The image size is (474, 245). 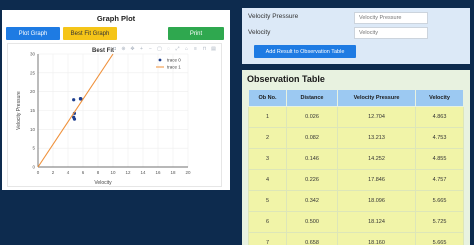 I want to click on cell-velocity-pressure: 14.252, so click(x=376, y=159).